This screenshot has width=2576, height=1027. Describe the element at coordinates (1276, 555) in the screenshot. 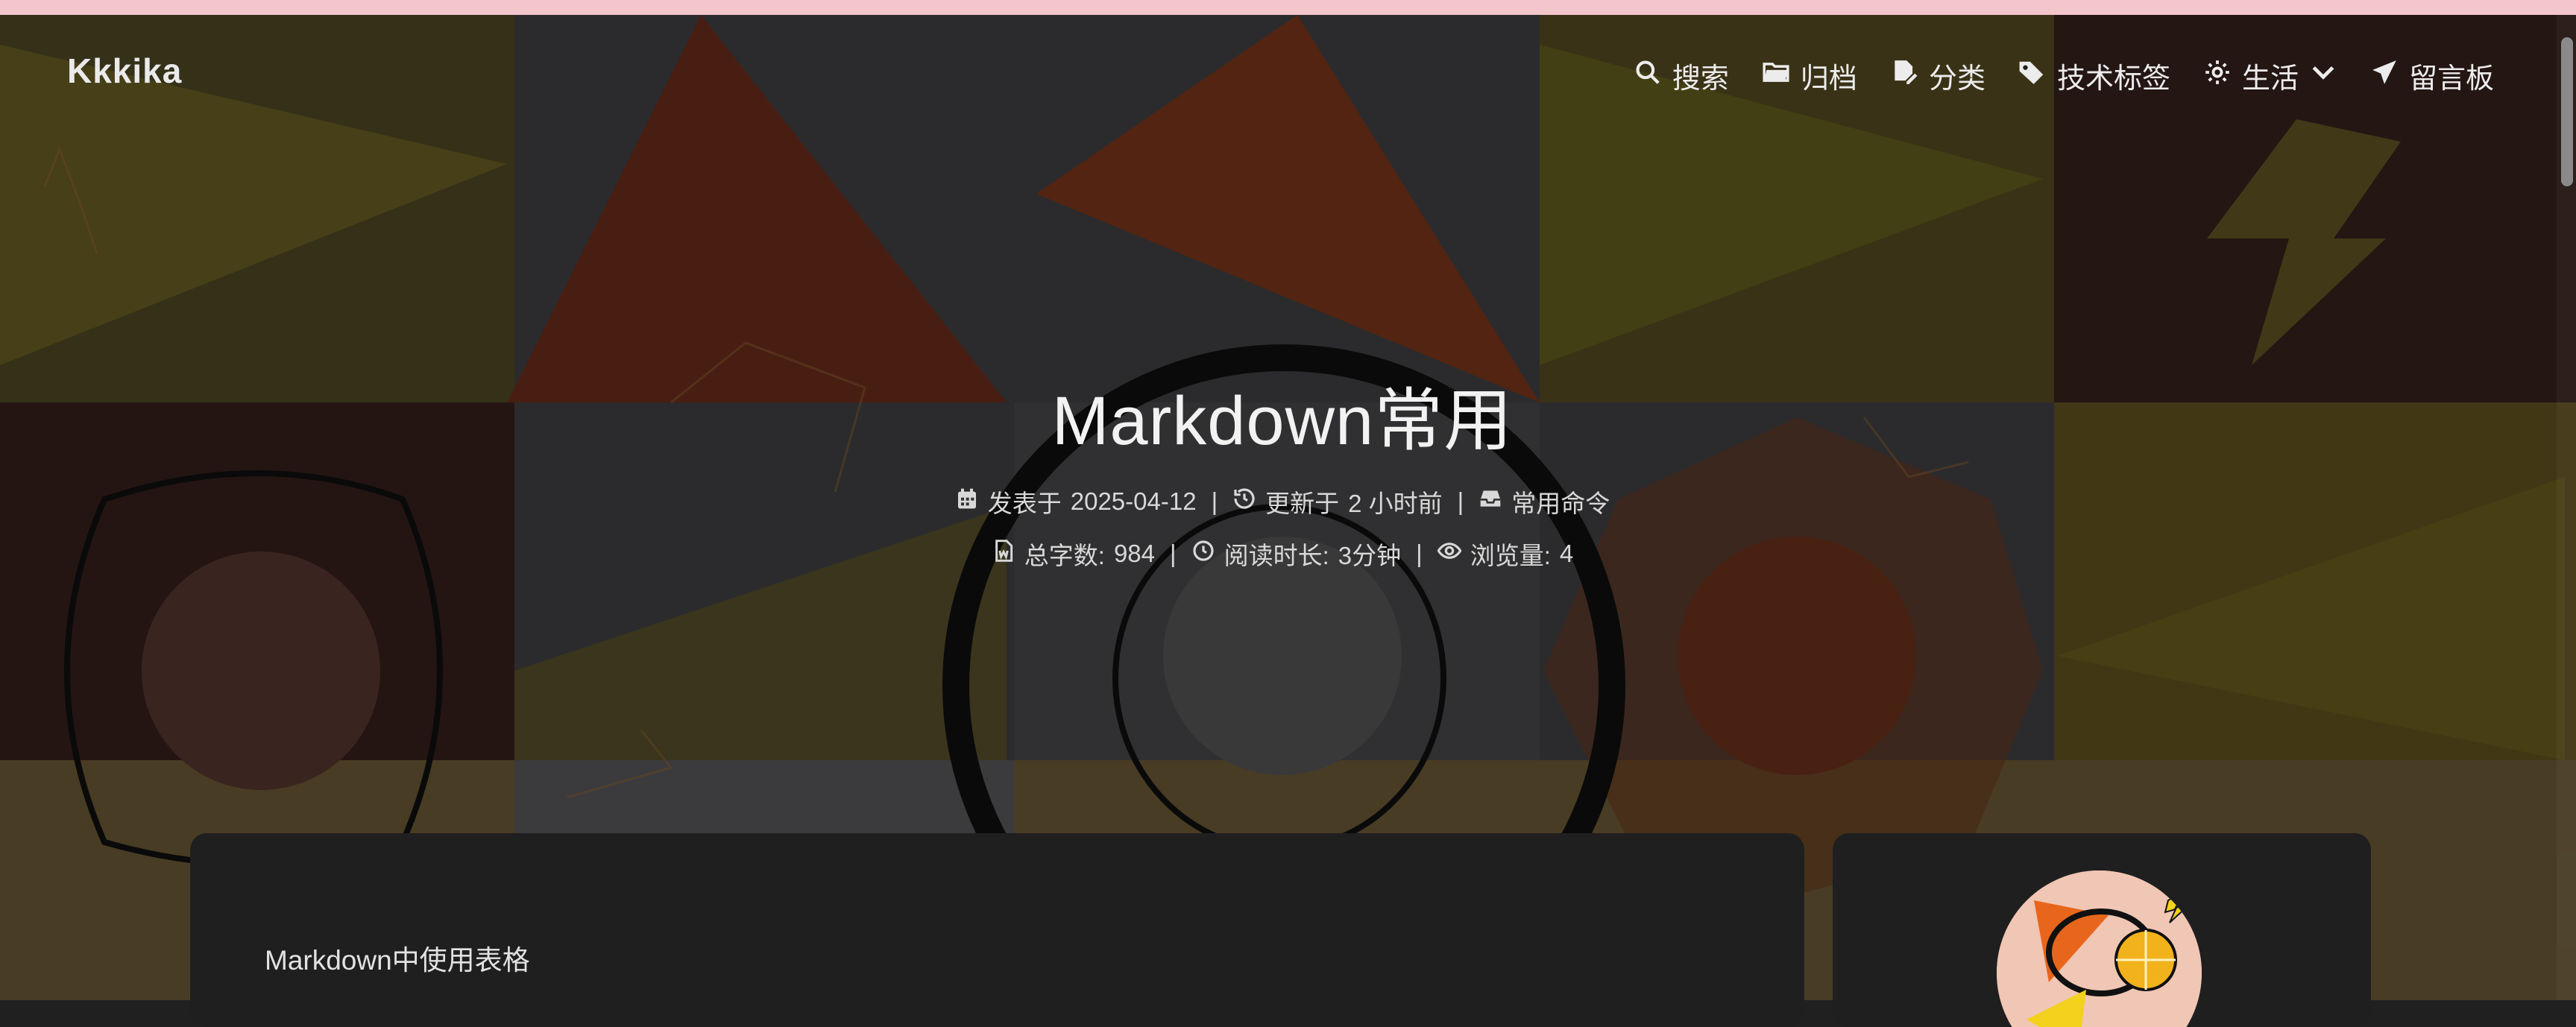

I see `readtime-label: 阅读时长:` at that location.